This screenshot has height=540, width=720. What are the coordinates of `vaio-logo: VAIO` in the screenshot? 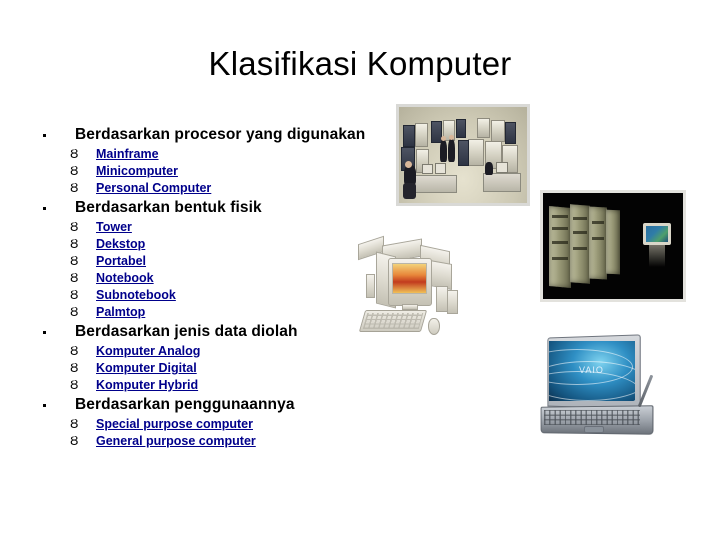 It's located at (591, 370).